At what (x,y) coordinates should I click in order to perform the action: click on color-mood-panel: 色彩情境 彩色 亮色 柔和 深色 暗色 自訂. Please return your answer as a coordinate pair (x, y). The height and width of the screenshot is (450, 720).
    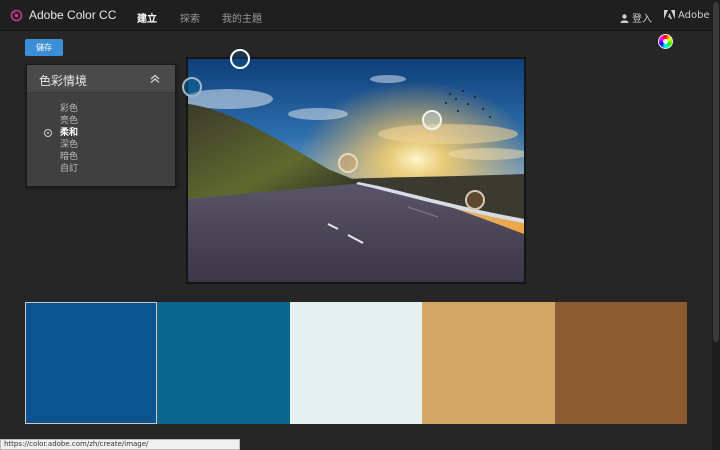
    Looking at the image, I should click on (101, 125).